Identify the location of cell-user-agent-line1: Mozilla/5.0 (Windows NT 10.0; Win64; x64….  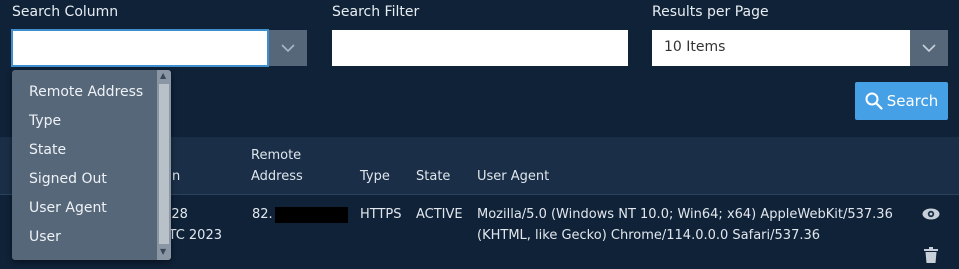
(685, 214).